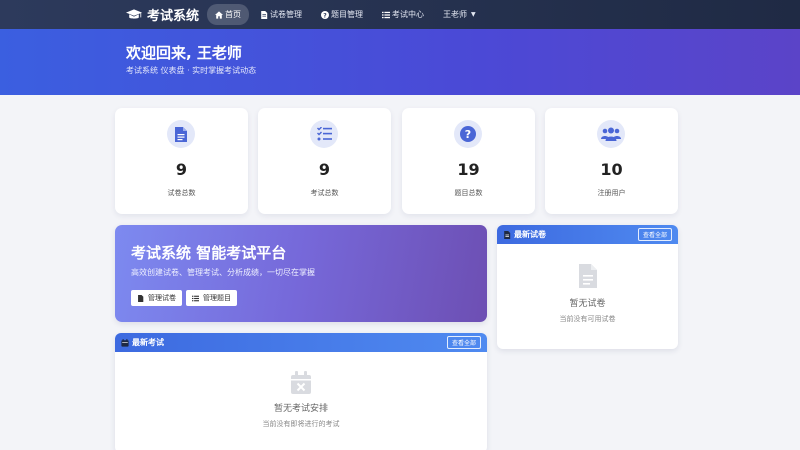 The width and height of the screenshot is (800, 450). I want to click on nav-item-questions: ? 题目管理, so click(342, 14).